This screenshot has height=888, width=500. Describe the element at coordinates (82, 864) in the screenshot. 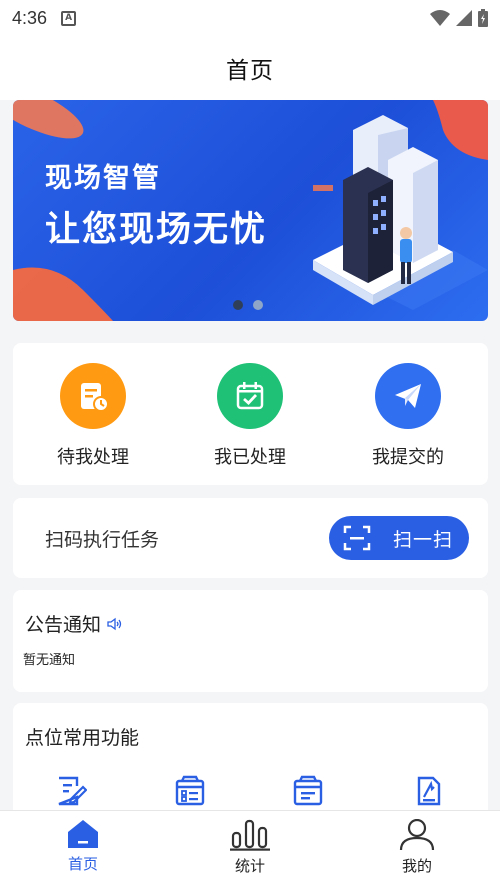

I see `nav-home-label: 首页` at that location.